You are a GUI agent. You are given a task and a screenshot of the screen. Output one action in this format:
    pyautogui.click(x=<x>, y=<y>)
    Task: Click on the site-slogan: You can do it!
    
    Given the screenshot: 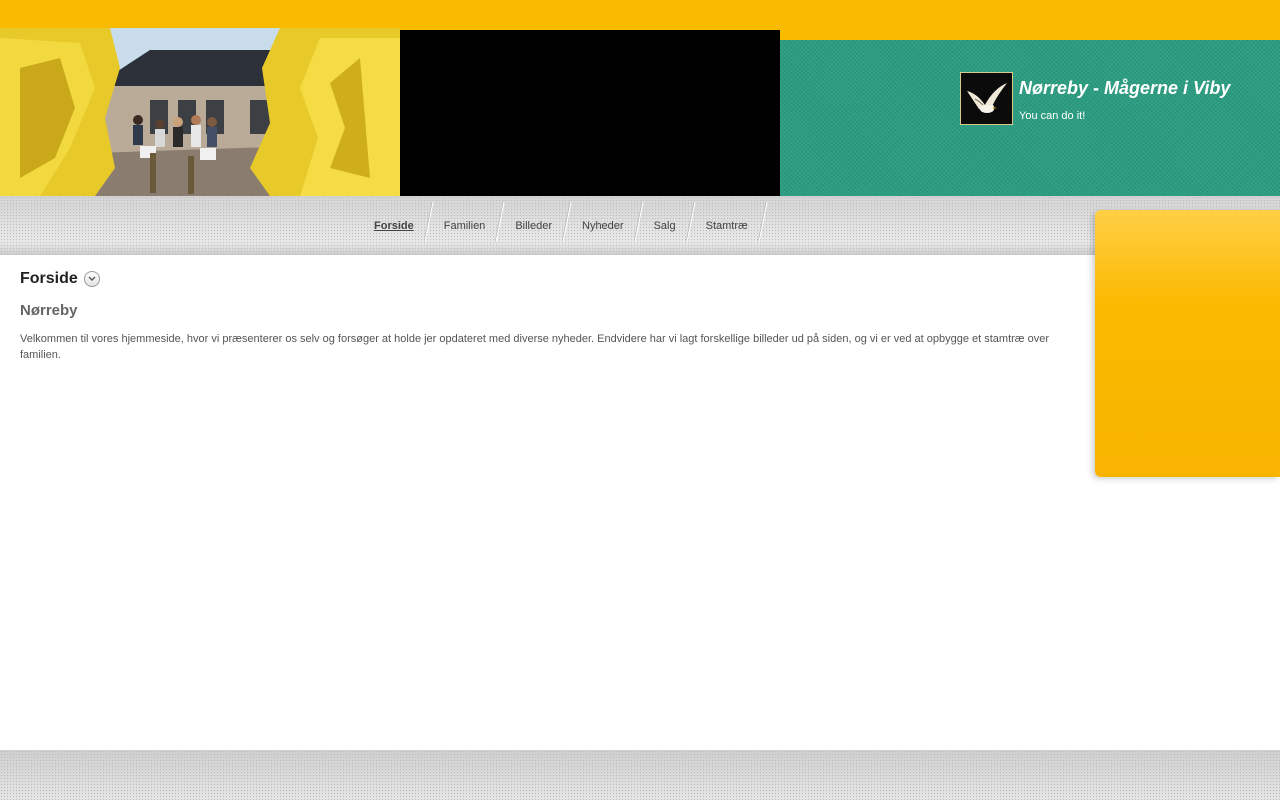 What is the action you would take?
    pyautogui.click(x=1052, y=116)
    